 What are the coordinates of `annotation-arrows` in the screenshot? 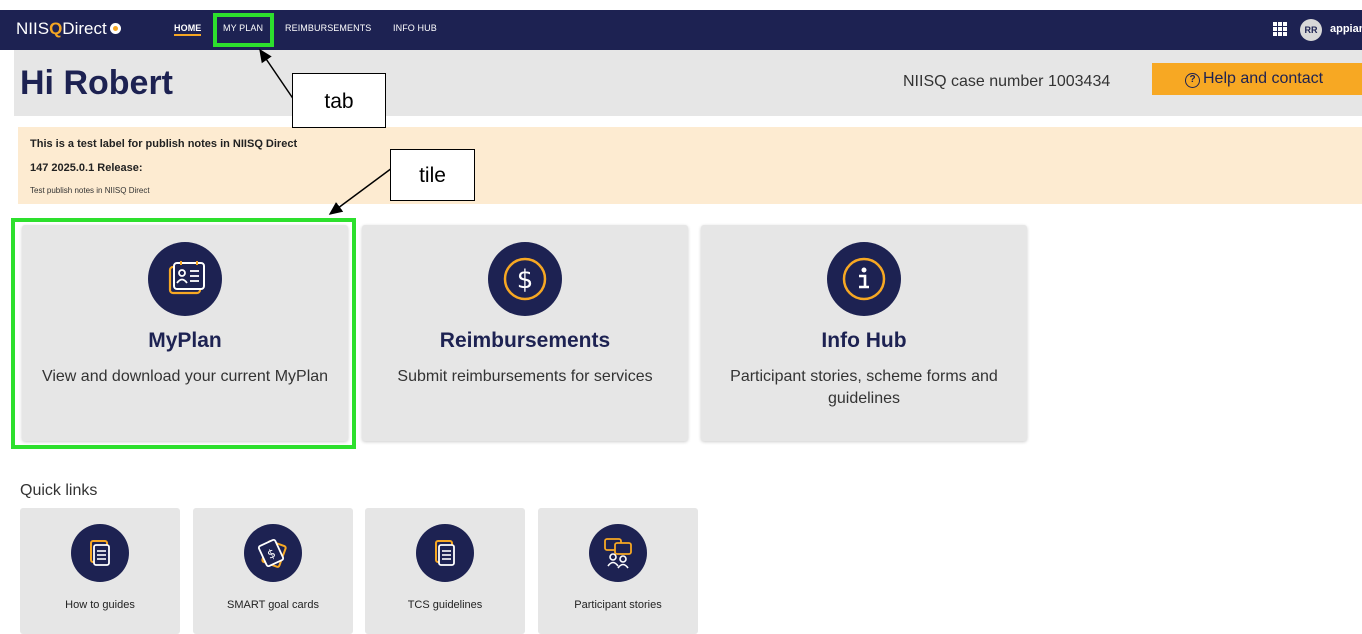 It's located at (326, 131).